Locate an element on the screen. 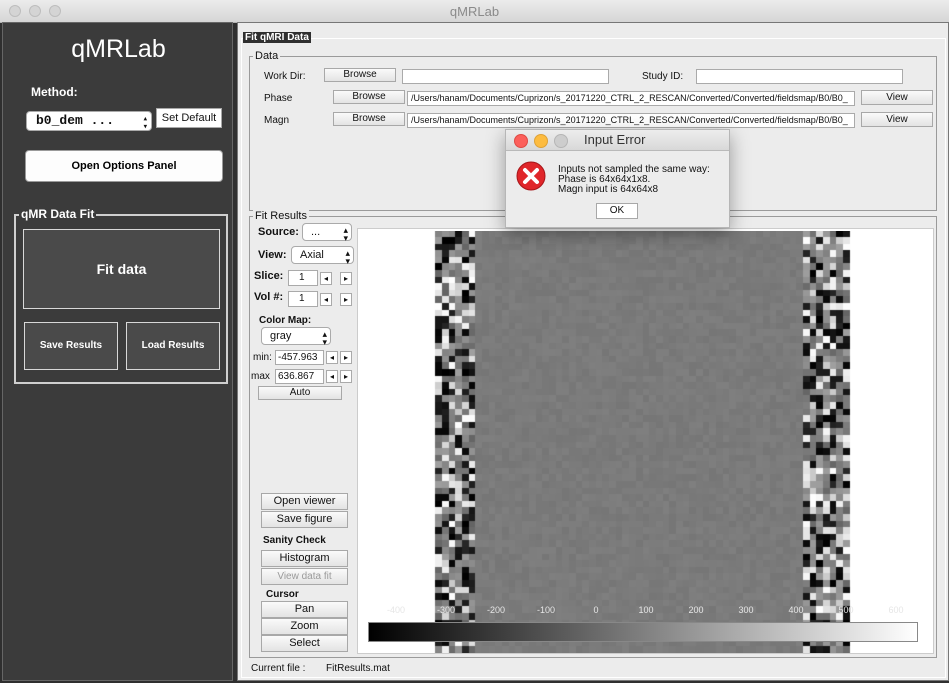 The image size is (949, 683). fit-results-title: Fit Results is located at coordinates (281, 216).